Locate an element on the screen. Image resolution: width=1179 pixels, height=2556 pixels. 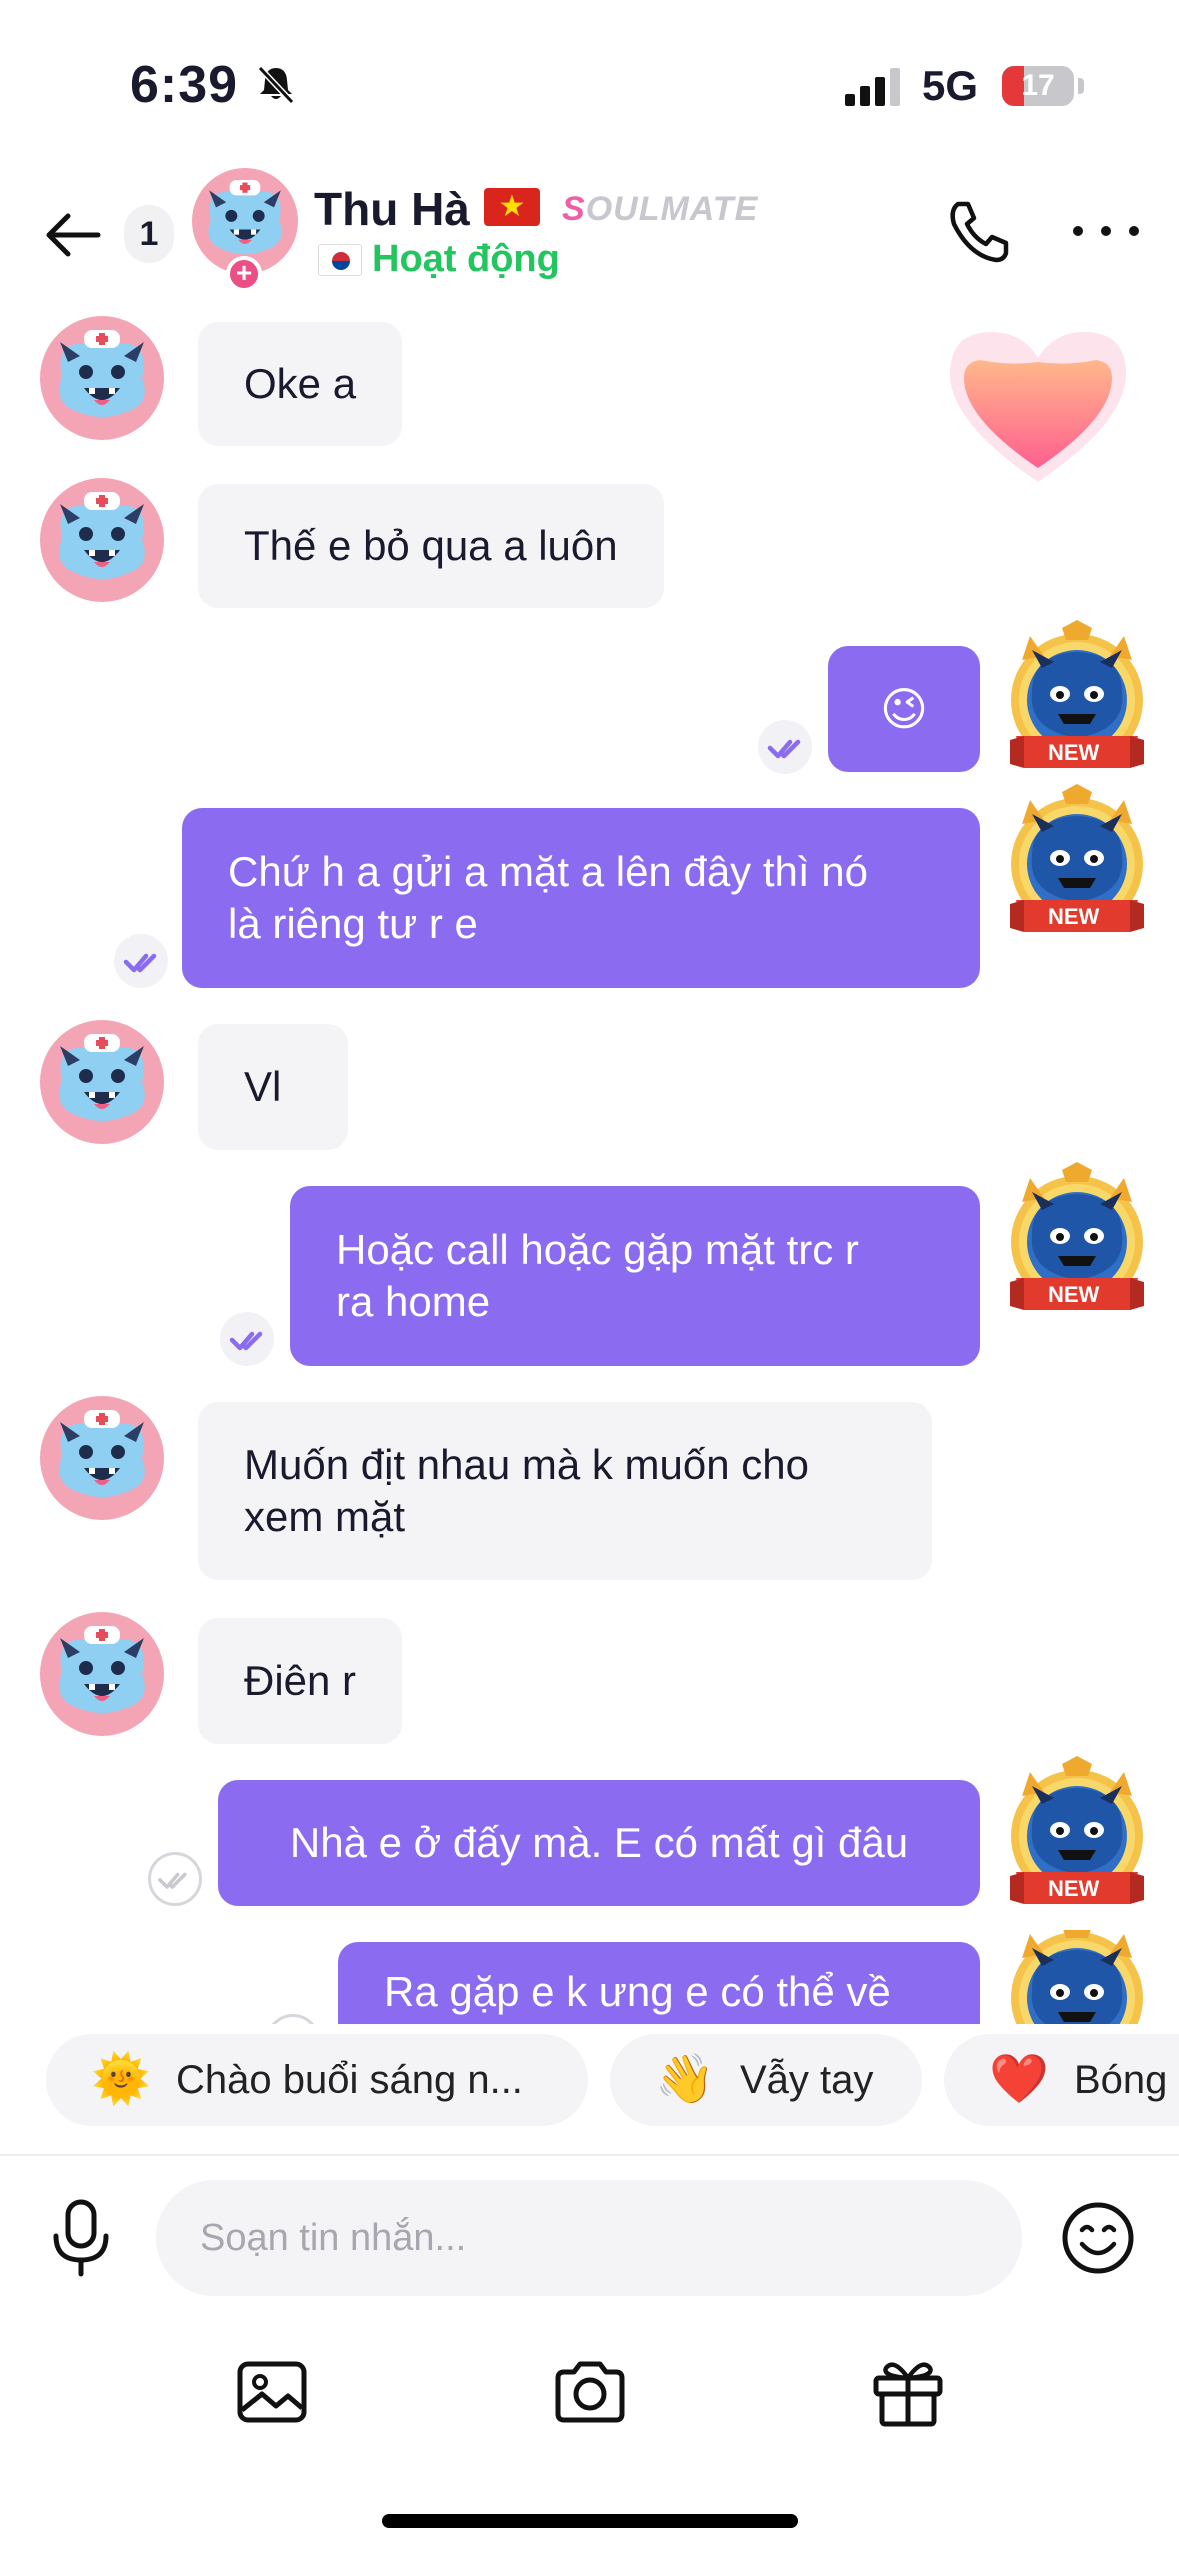
home-indicator is located at coordinates (590, 2521).